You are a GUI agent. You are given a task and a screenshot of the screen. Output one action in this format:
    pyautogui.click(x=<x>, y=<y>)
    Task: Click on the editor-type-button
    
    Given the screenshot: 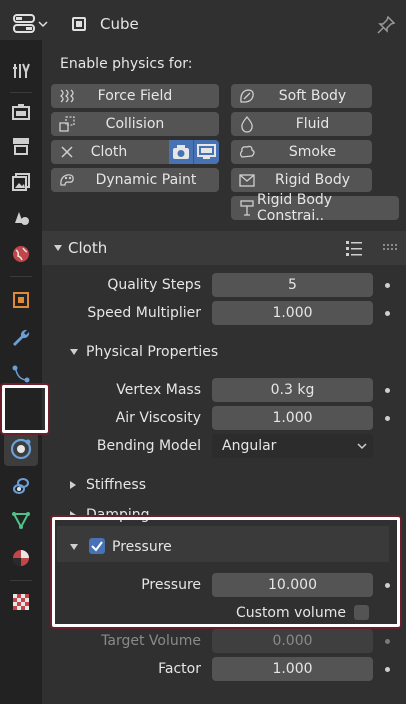 What is the action you would take?
    pyautogui.click(x=31, y=24)
    